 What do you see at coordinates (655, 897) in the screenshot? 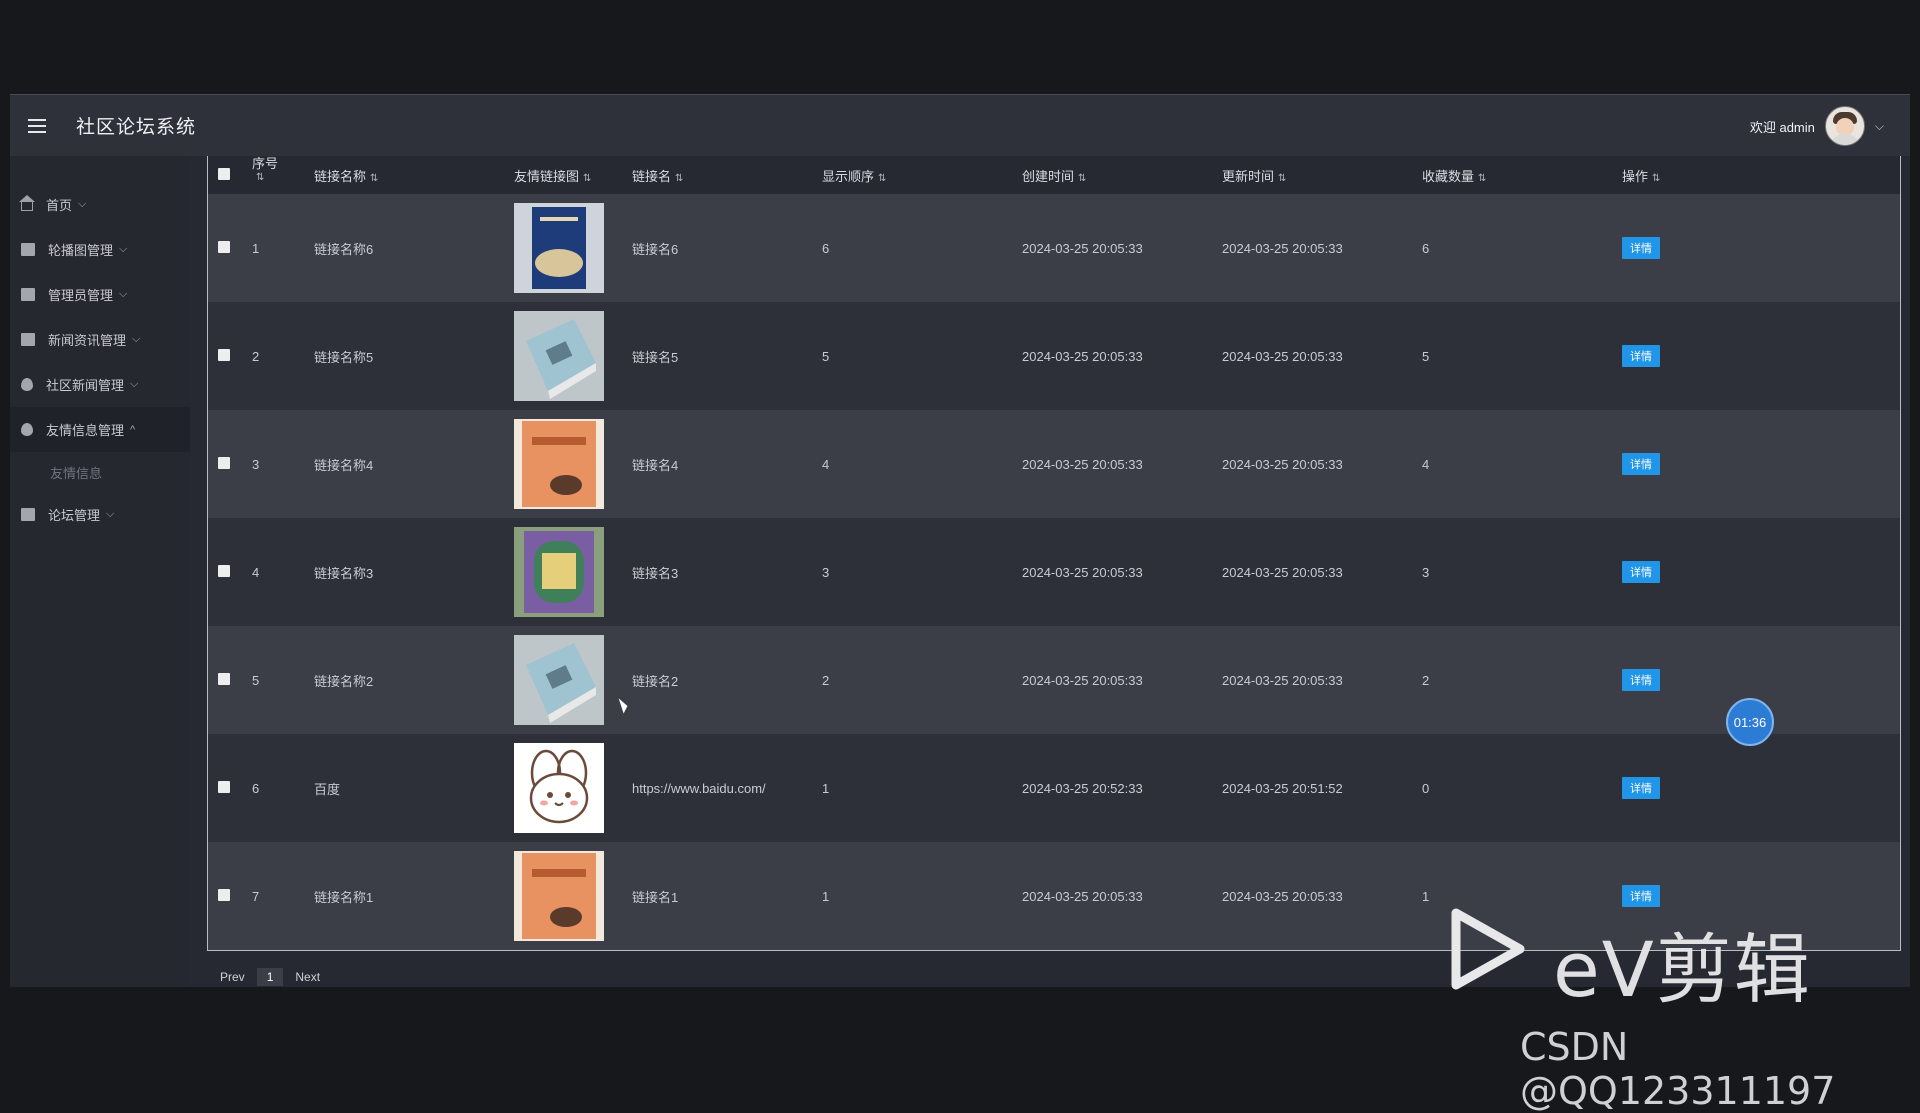
I see `cell-link: 链接名1` at bounding box center [655, 897].